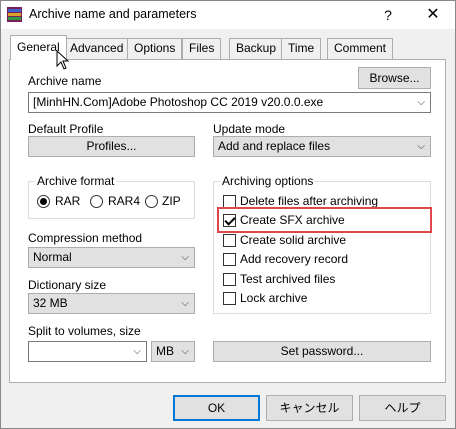  What do you see at coordinates (97, 48) in the screenshot?
I see `tab-advanced: Advanced` at bounding box center [97, 48].